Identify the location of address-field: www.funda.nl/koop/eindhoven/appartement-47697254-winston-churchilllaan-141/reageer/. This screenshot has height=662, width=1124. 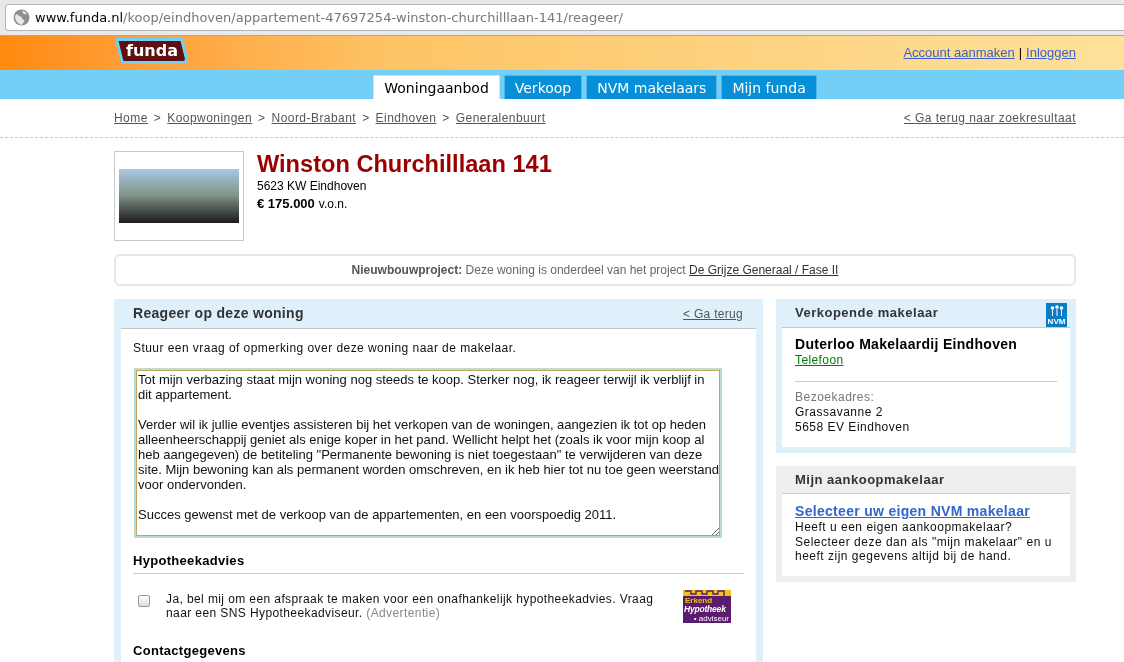
(564, 17).